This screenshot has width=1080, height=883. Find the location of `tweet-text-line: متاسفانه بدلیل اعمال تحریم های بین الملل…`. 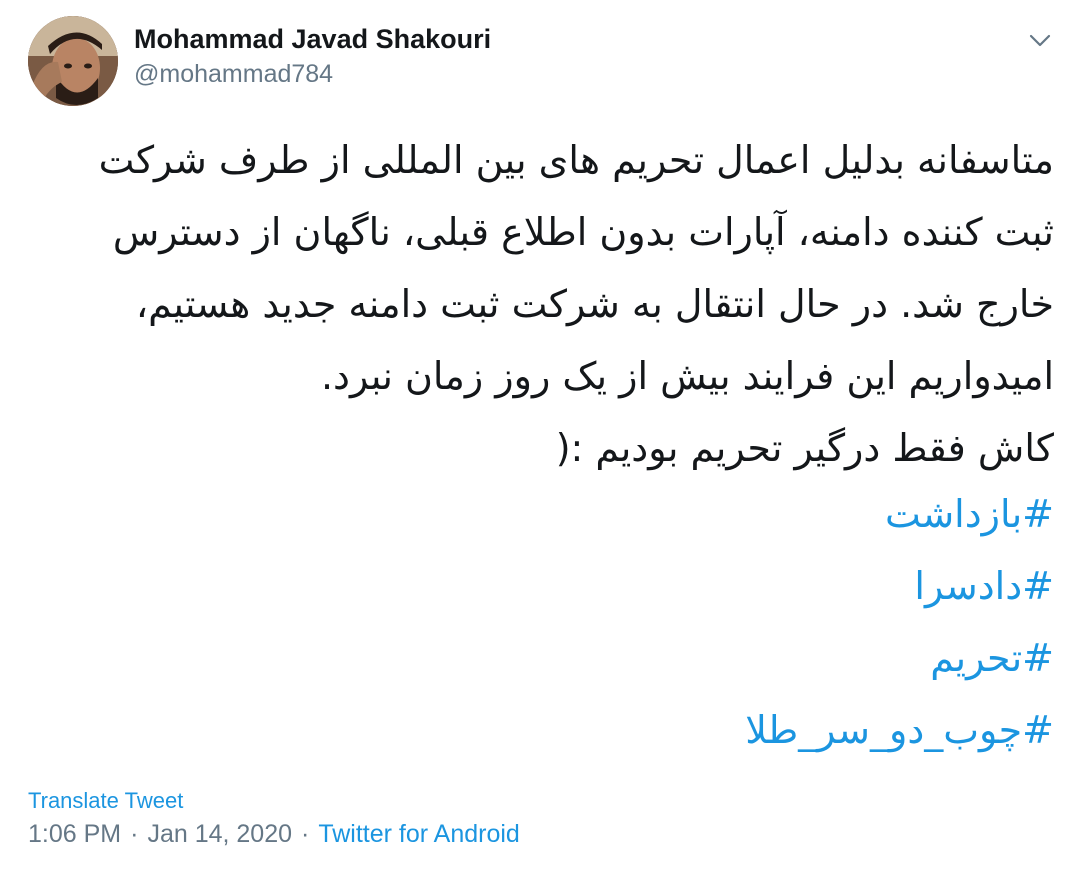

tweet-text-line: متاسفانه بدلیل اعمال تحریم های بین الملل… is located at coordinates (576, 160).